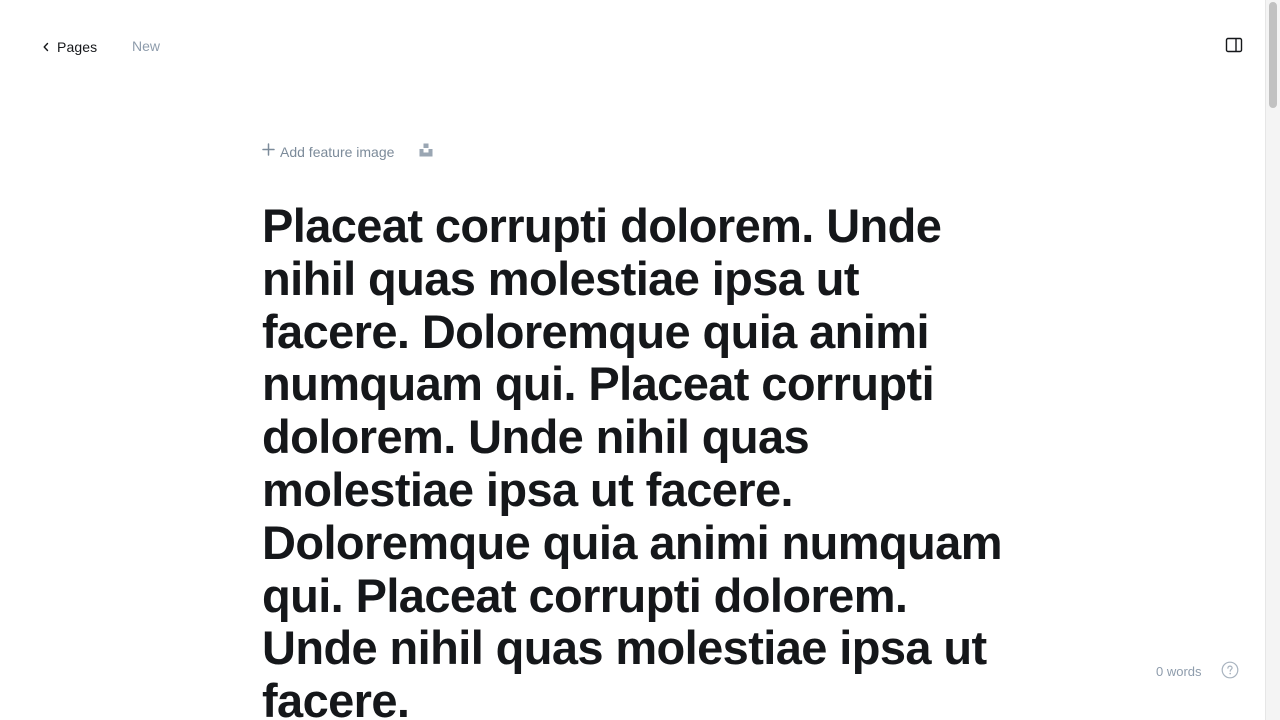 The width and height of the screenshot is (1280, 720). I want to click on unsplash-button, so click(426, 152).